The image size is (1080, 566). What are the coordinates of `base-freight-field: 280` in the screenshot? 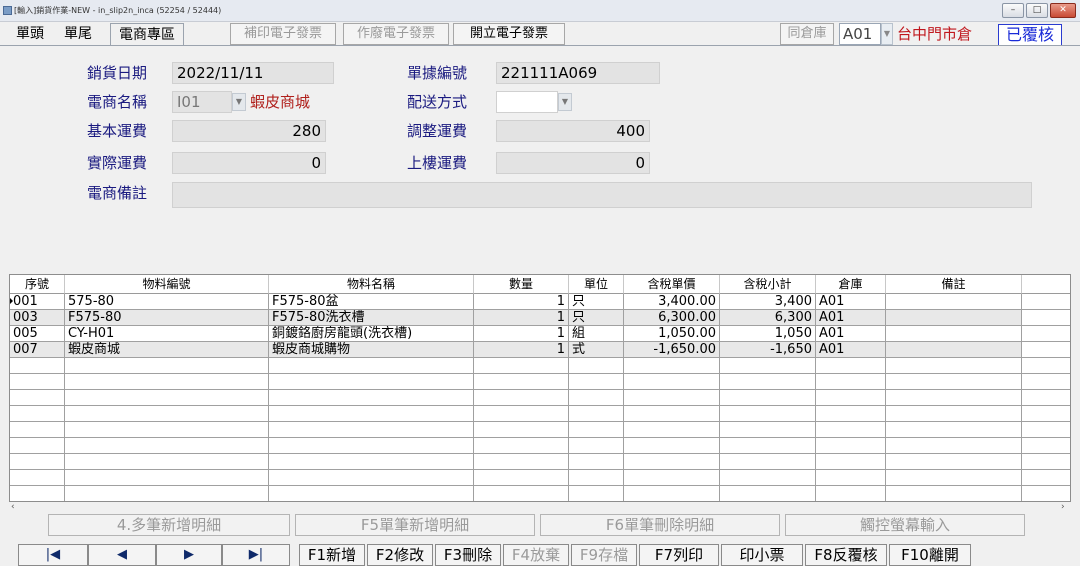 It's located at (249, 131).